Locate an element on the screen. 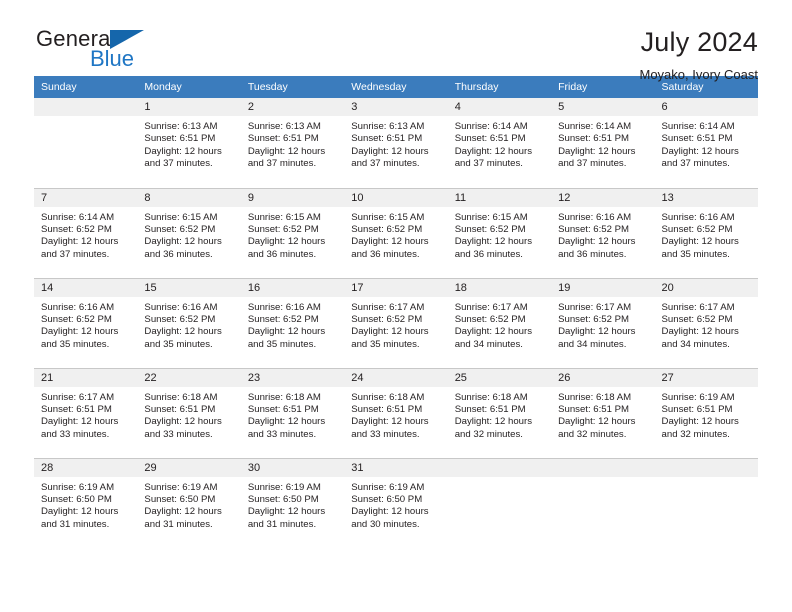 This screenshot has width=792, height=612. day-number: 24 is located at coordinates (396, 377).